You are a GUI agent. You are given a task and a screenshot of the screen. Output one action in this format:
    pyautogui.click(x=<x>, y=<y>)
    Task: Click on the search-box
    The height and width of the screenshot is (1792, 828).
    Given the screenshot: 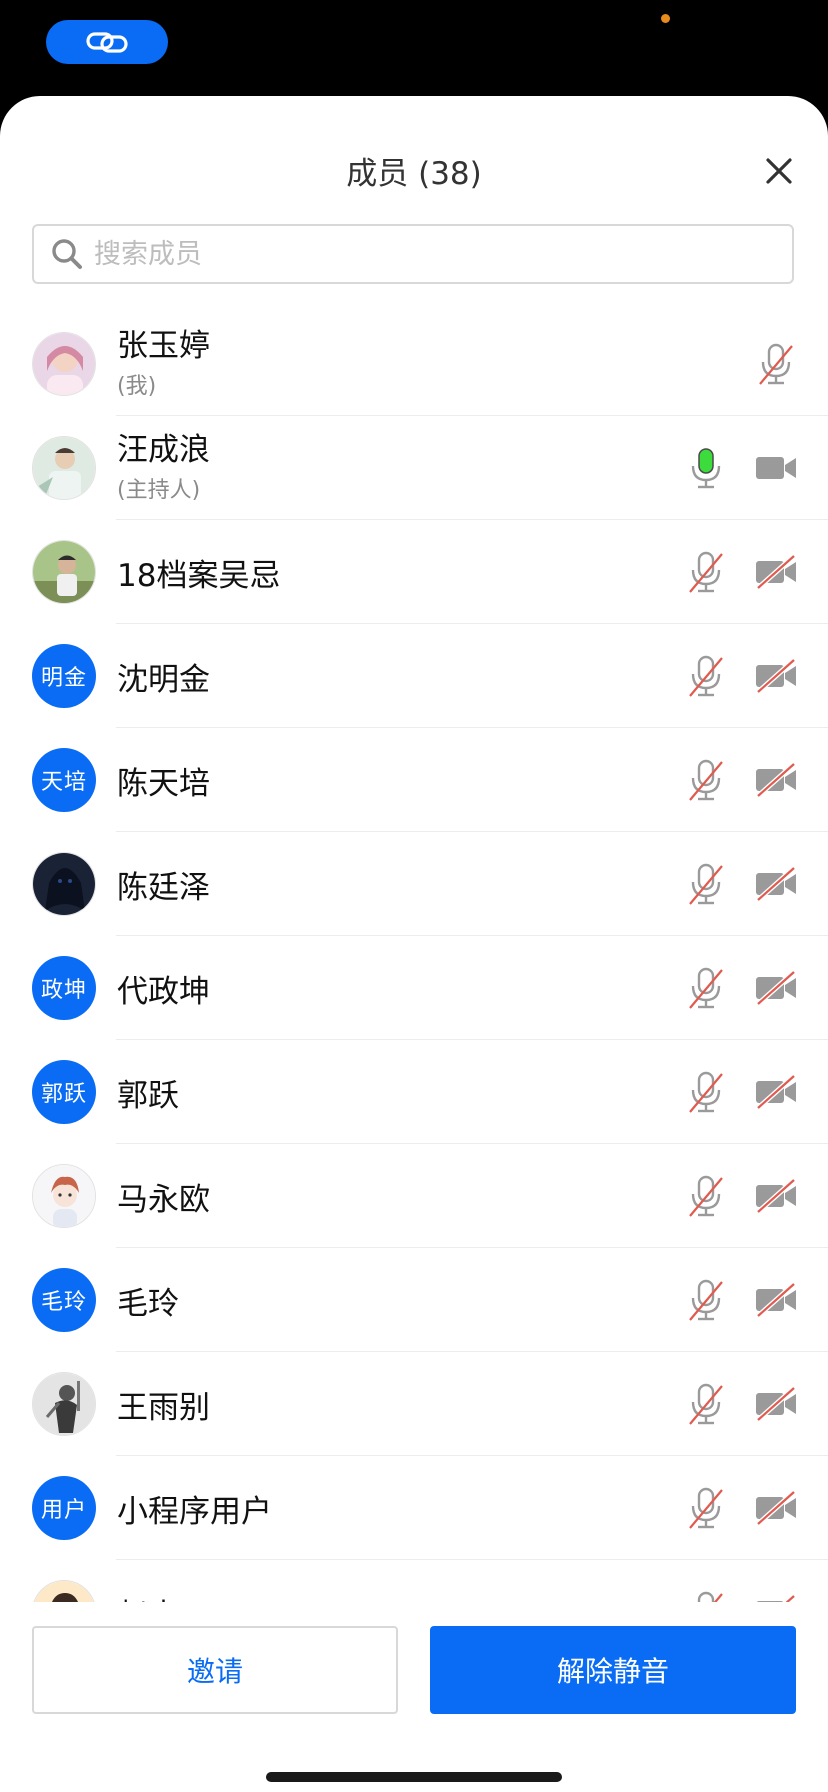 What is the action you would take?
    pyautogui.click(x=413, y=254)
    